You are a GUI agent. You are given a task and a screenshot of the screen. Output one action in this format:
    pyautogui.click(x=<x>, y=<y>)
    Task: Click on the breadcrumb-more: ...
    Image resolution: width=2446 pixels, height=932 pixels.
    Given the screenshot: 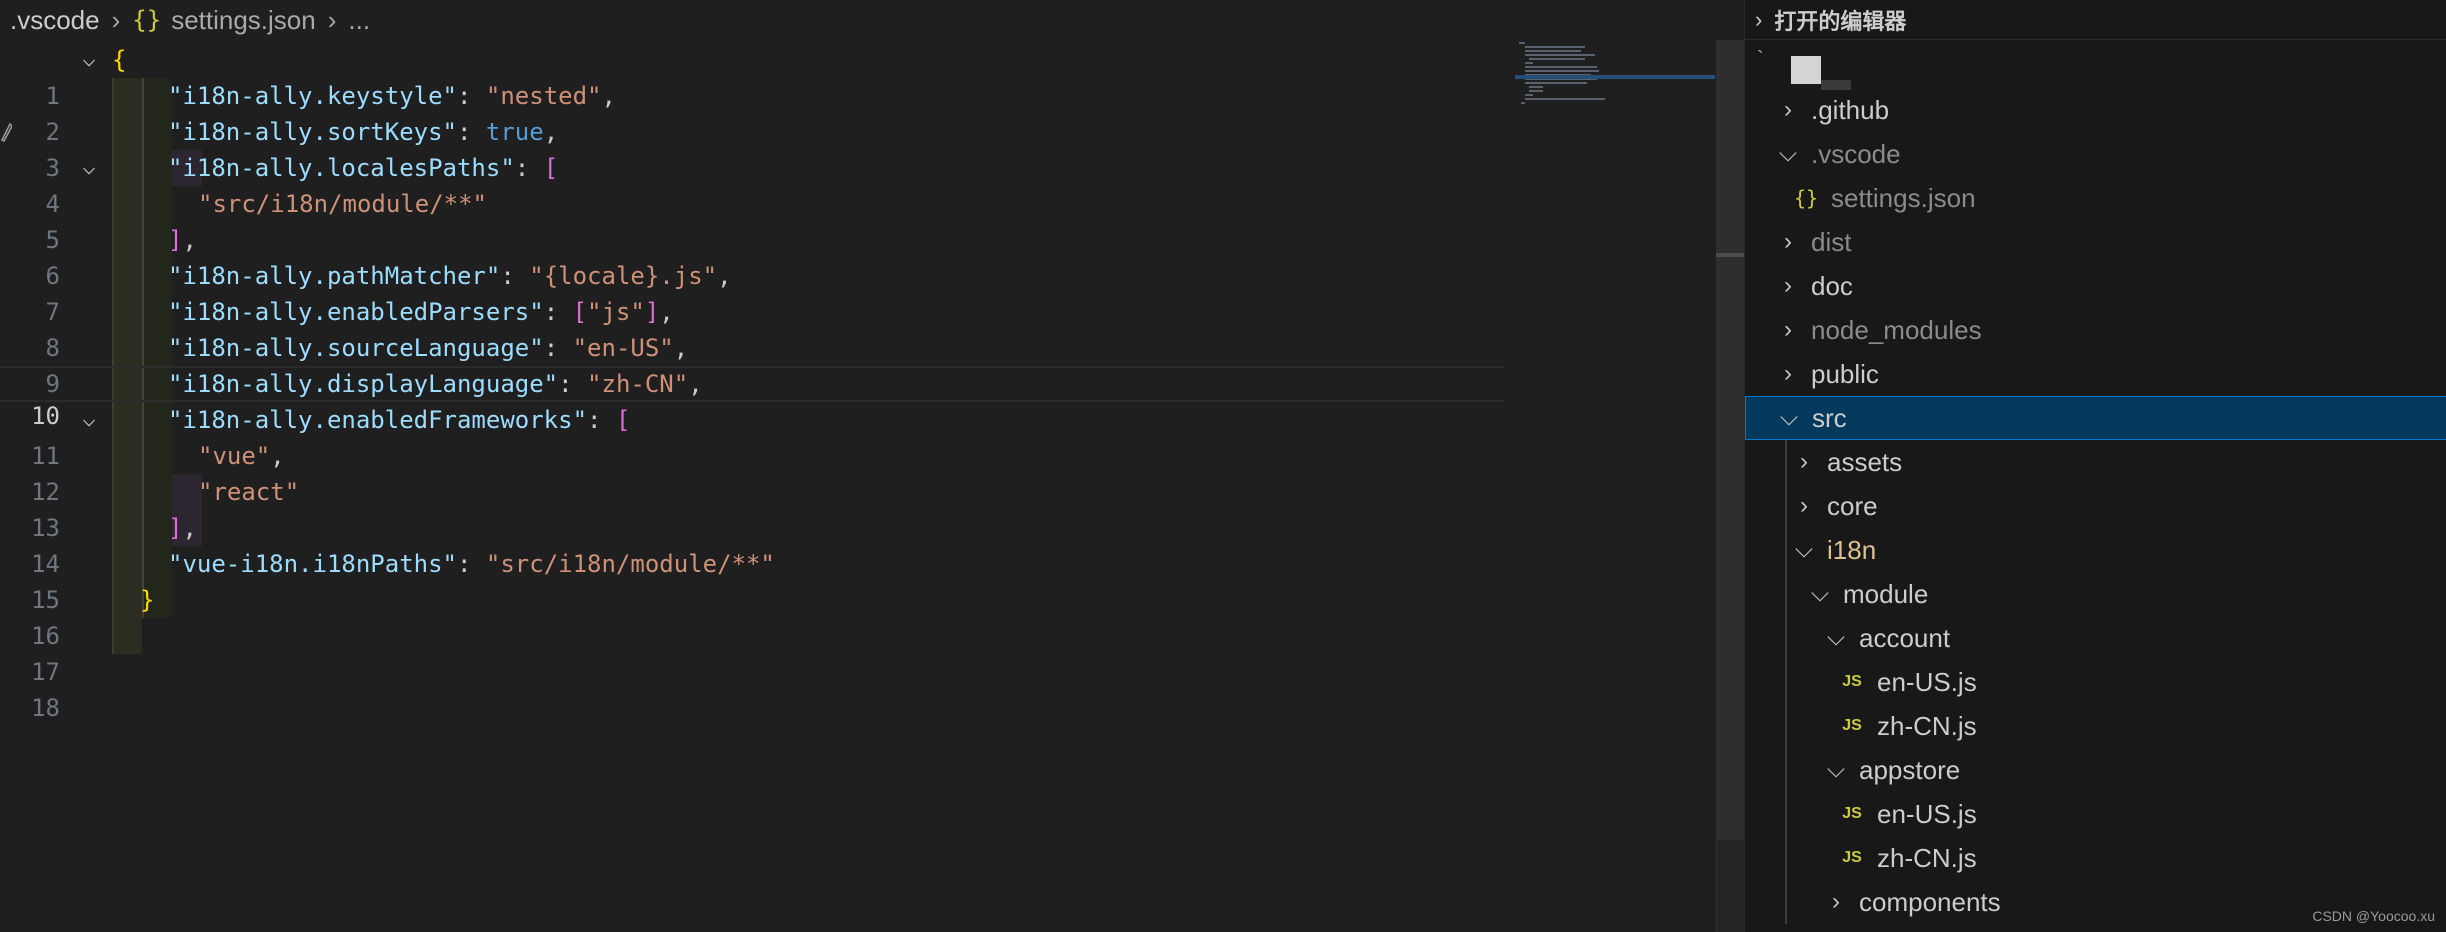 What is the action you would take?
    pyautogui.click(x=359, y=20)
    